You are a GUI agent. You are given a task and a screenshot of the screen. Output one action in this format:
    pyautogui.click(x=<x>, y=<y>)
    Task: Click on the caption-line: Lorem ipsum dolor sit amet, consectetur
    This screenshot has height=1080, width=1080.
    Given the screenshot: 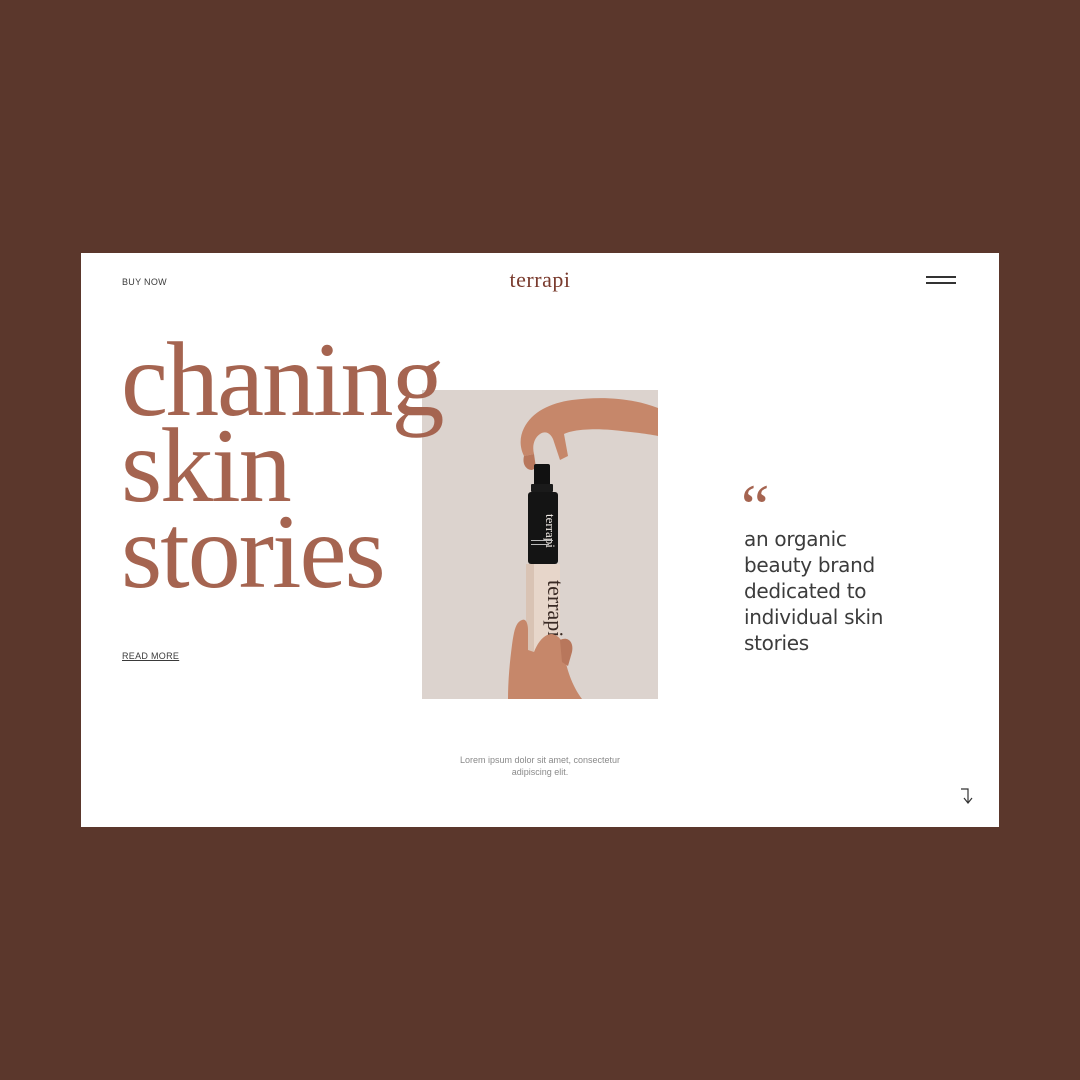 What is the action you would take?
    pyautogui.click(x=540, y=760)
    